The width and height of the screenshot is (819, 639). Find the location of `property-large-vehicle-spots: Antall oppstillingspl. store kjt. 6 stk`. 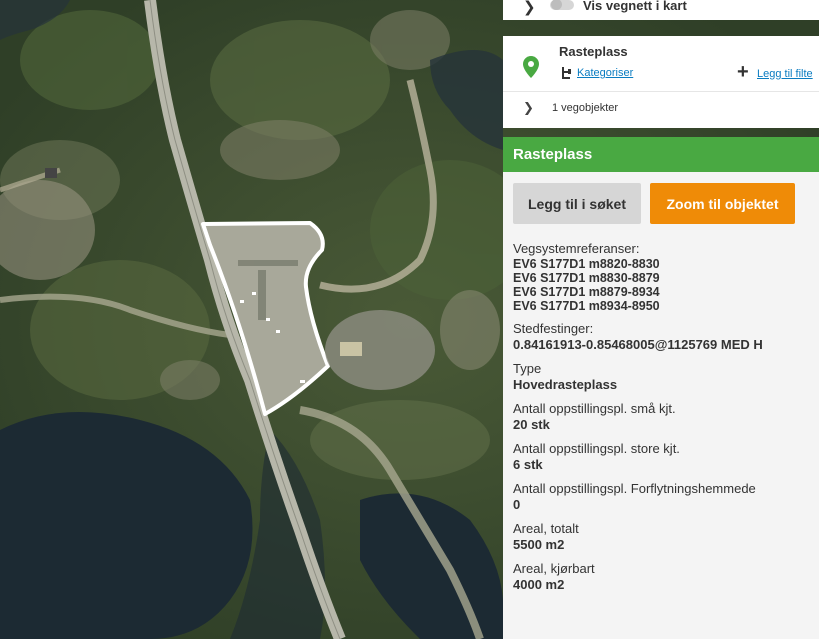

property-large-vehicle-spots: Antall oppstillingspl. store kjt. 6 stk is located at coordinates (663, 456).